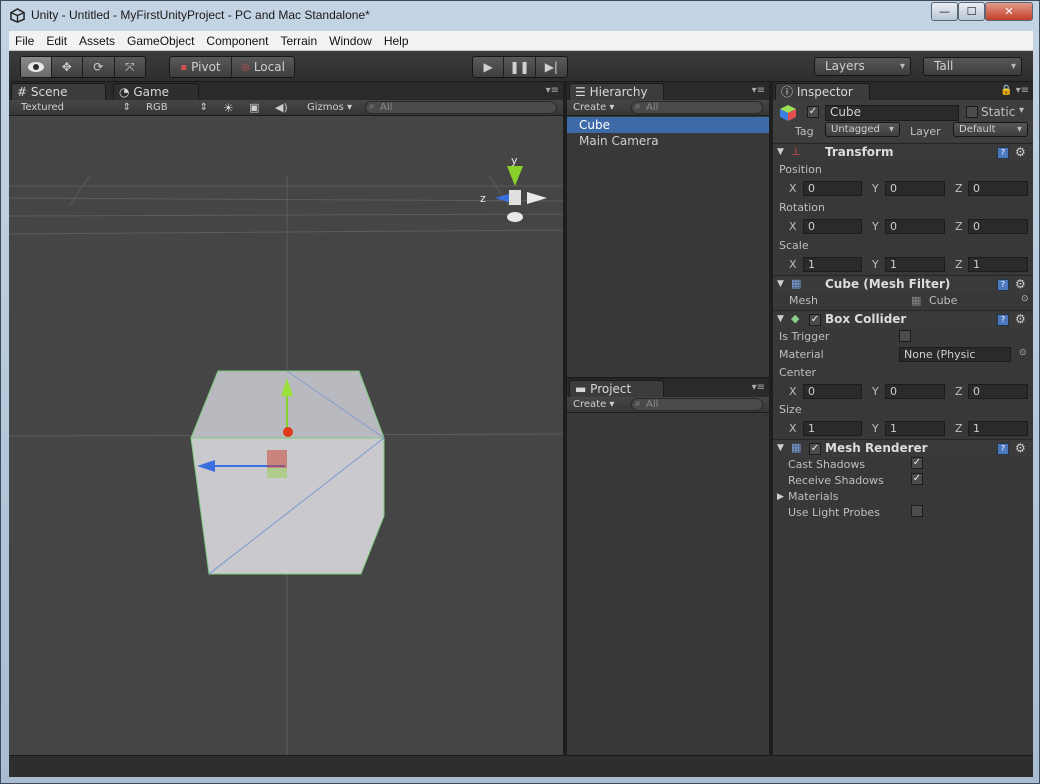 The width and height of the screenshot is (1040, 784). I want to click on static-dropdown-arrow: ▾, so click(1021, 110).